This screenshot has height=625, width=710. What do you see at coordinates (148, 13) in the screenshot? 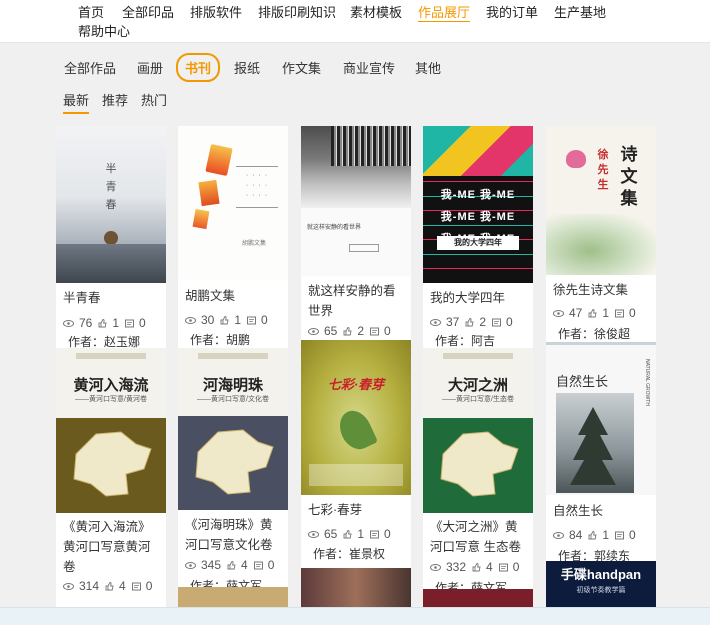
I see `nav-all-prints: 全部印品` at bounding box center [148, 13].